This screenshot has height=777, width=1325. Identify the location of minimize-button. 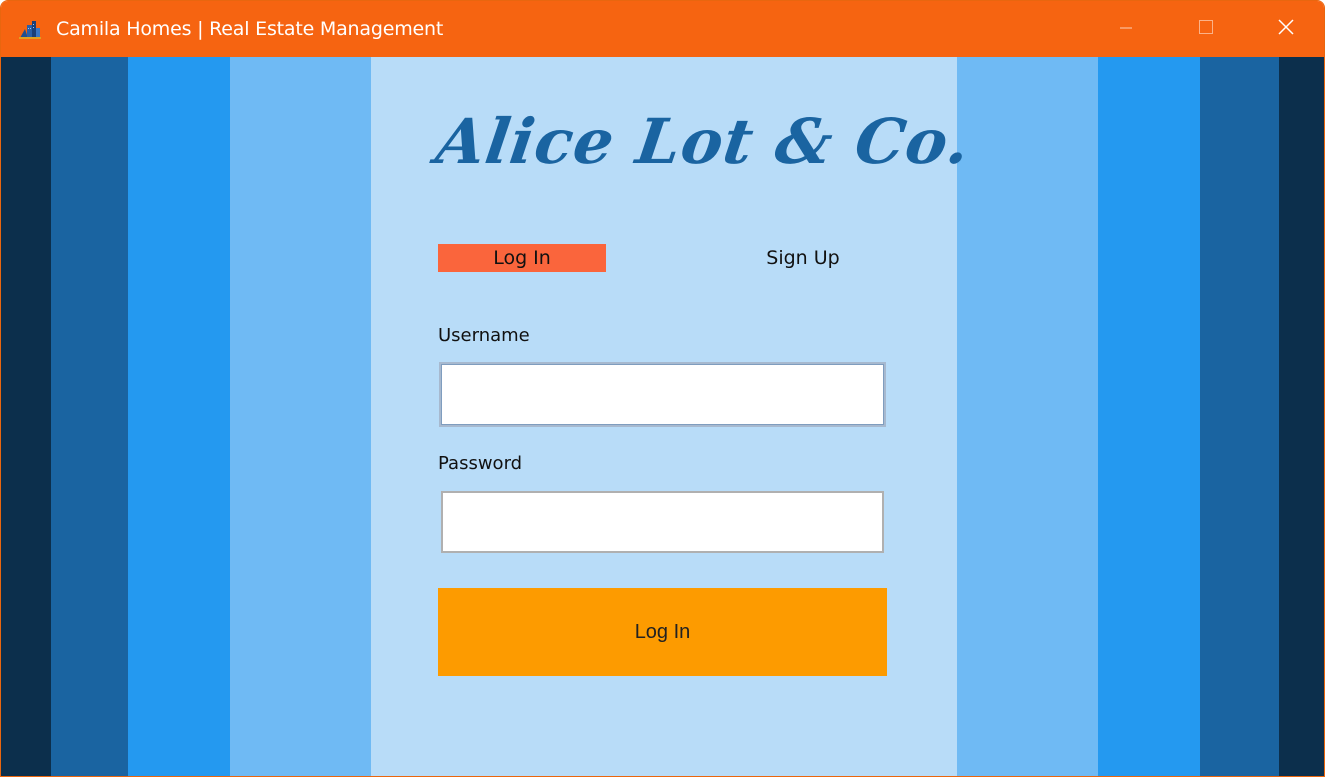
(1126, 29).